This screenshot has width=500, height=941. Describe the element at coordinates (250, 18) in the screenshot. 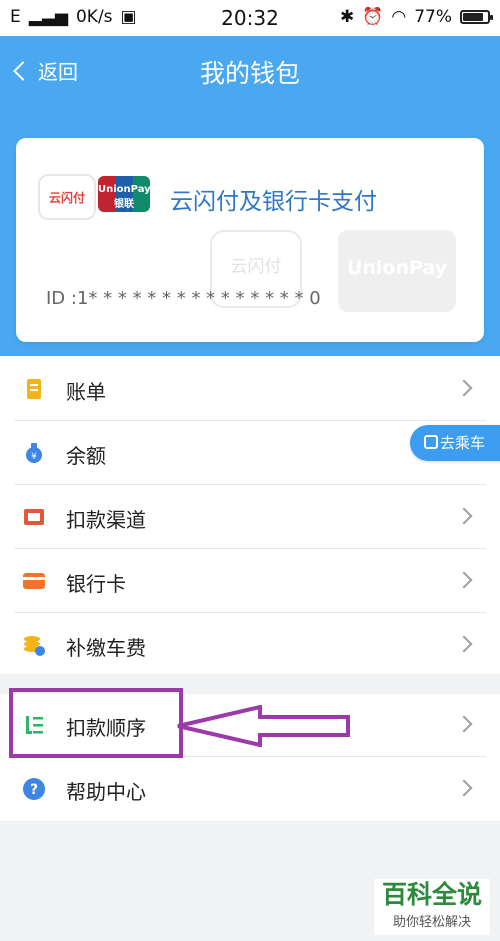

I see `status-bar: E ▂▃▅ 0K/s ▣ 20:32 ✱ ⏰ ◠ 77%` at that location.